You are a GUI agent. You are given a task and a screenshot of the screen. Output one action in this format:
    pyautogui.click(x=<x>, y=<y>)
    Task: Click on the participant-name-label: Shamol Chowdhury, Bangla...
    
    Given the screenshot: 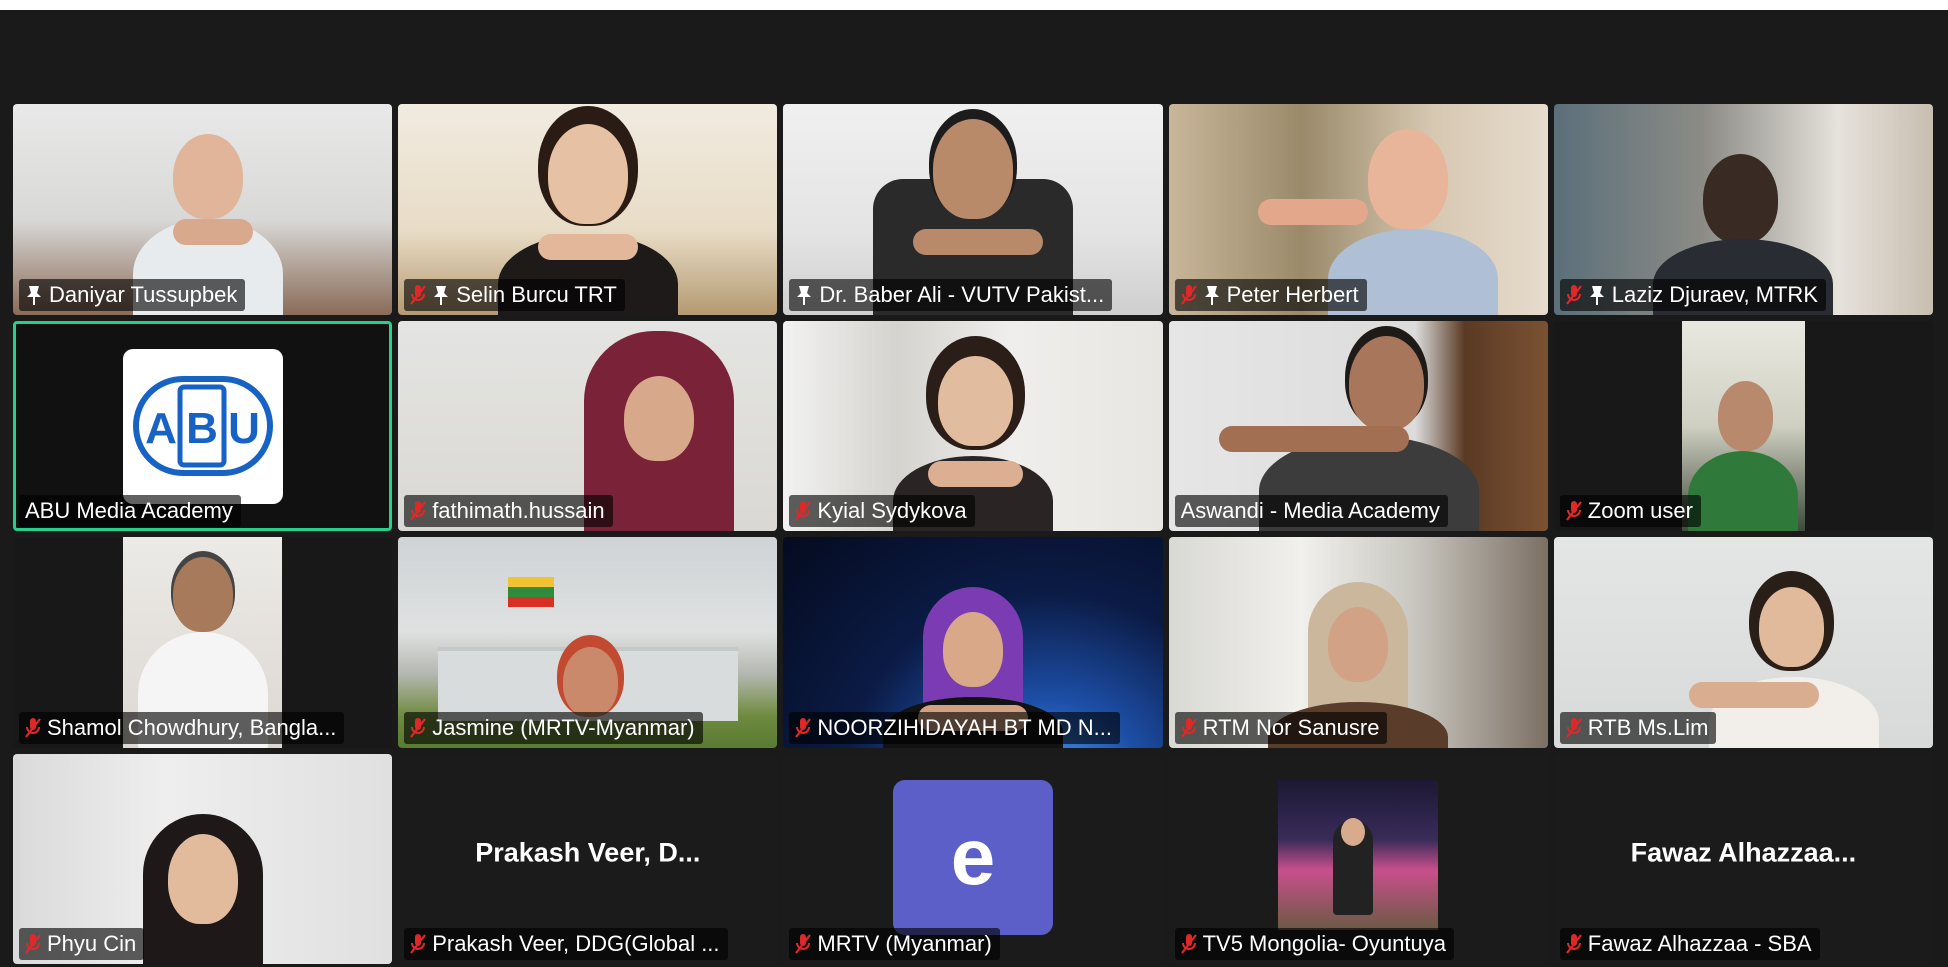 What is the action you would take?
    pyautogui.click(x=182, y=727)
    